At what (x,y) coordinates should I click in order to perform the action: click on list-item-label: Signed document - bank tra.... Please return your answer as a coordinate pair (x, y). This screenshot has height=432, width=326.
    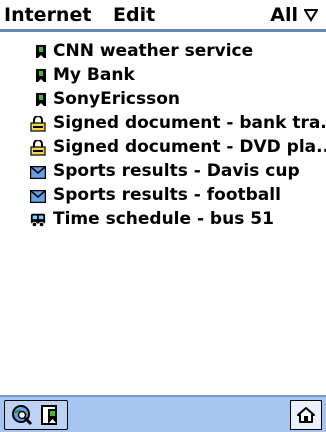
    Looking at the image, I should click on (189, 123).